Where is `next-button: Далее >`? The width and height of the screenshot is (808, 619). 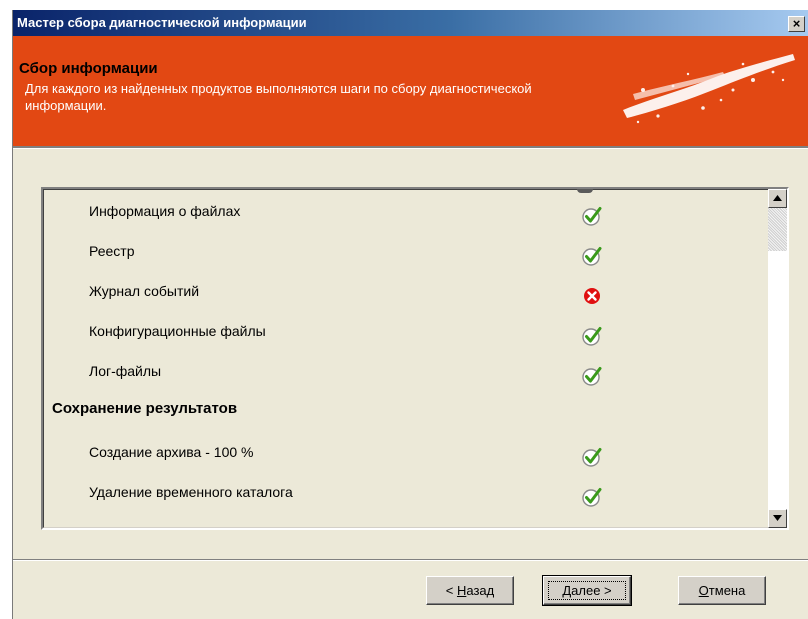
next-button: Далее > is located at coordinates (587, 590).